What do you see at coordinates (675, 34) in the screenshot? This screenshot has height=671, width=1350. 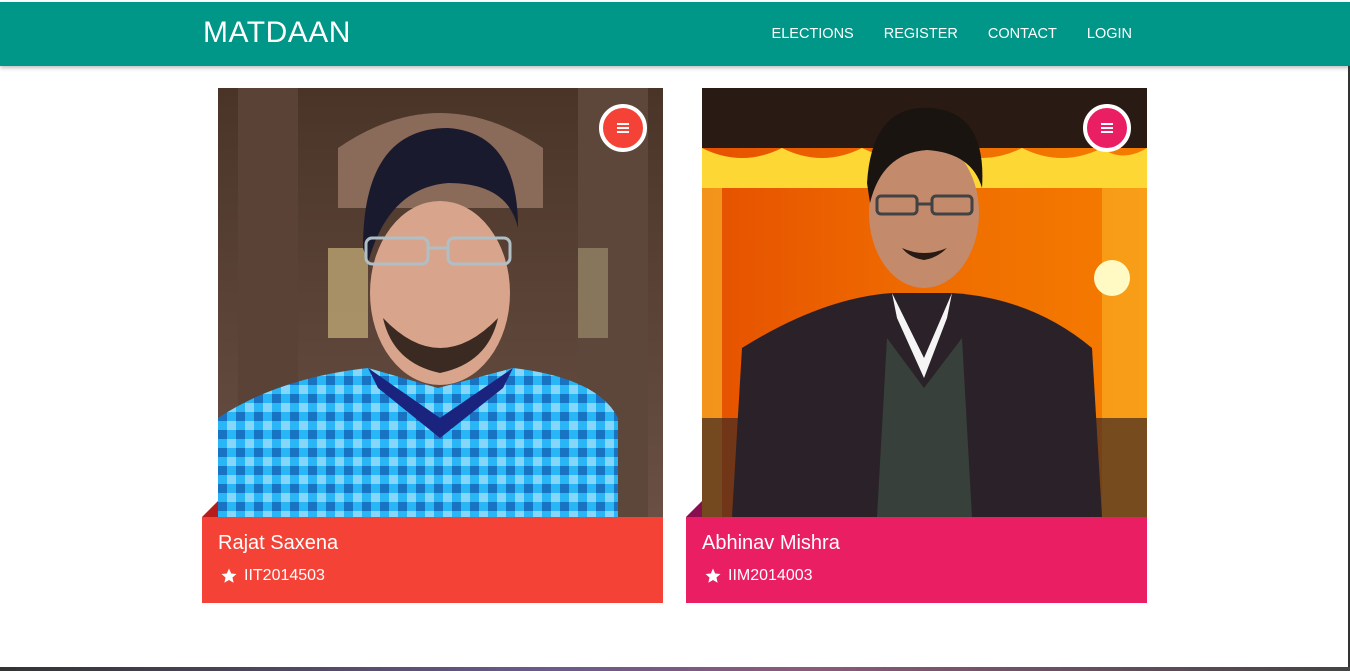 I see `navbar: MATDAAN ELECTIONS REGISTER CONTACT LOGIN` at bounding box center [675, 34].